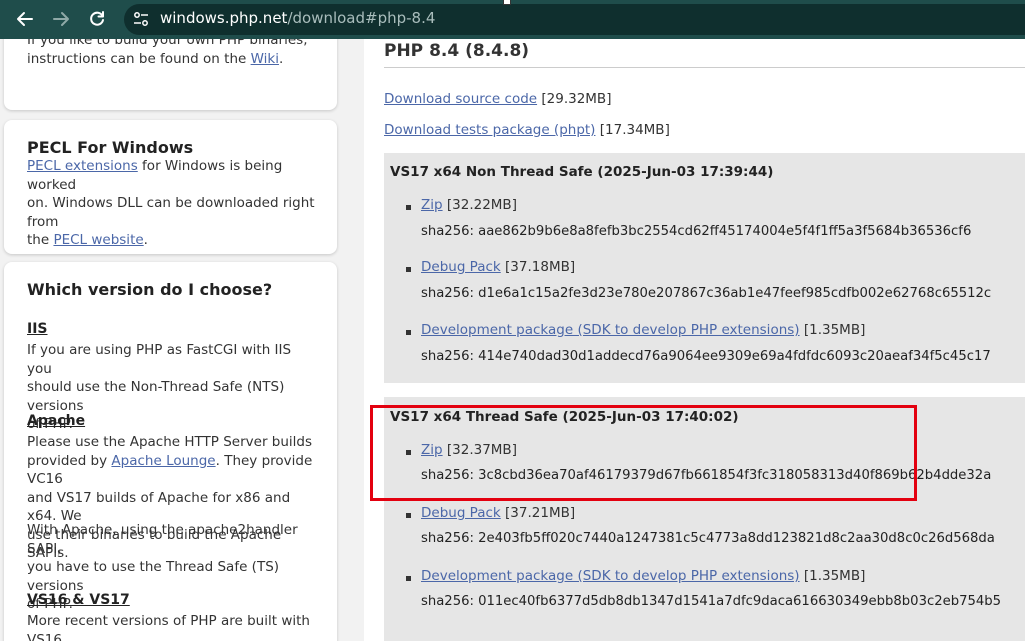 The image size is (1025, 641). Describe the element at coordinates (61, 19) in the screenshot. I see `forward-arrow-icon` at that location.